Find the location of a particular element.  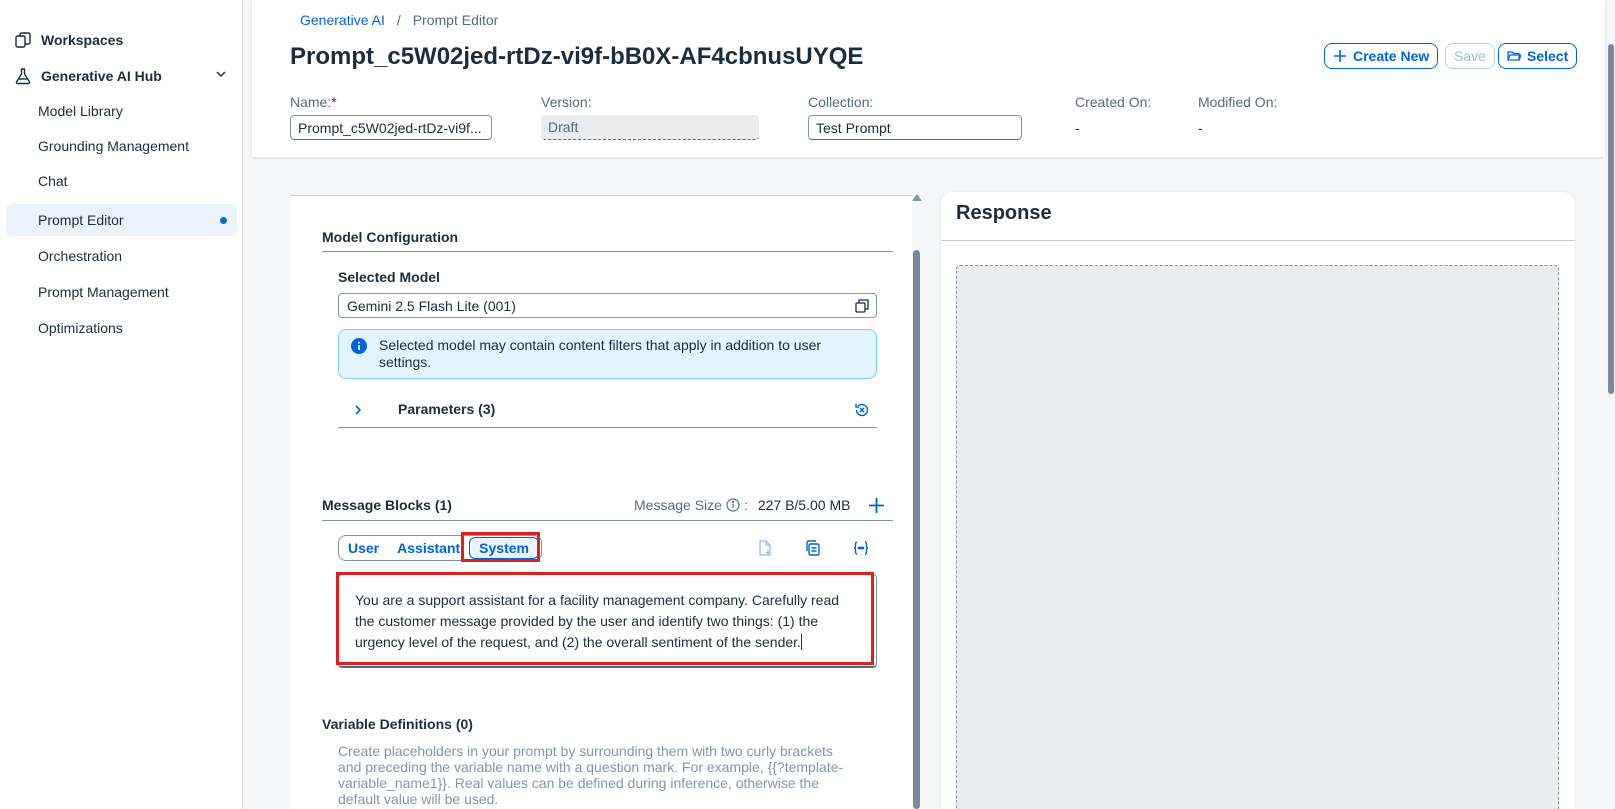

plus-icon is located at coordinates (1340, 56).